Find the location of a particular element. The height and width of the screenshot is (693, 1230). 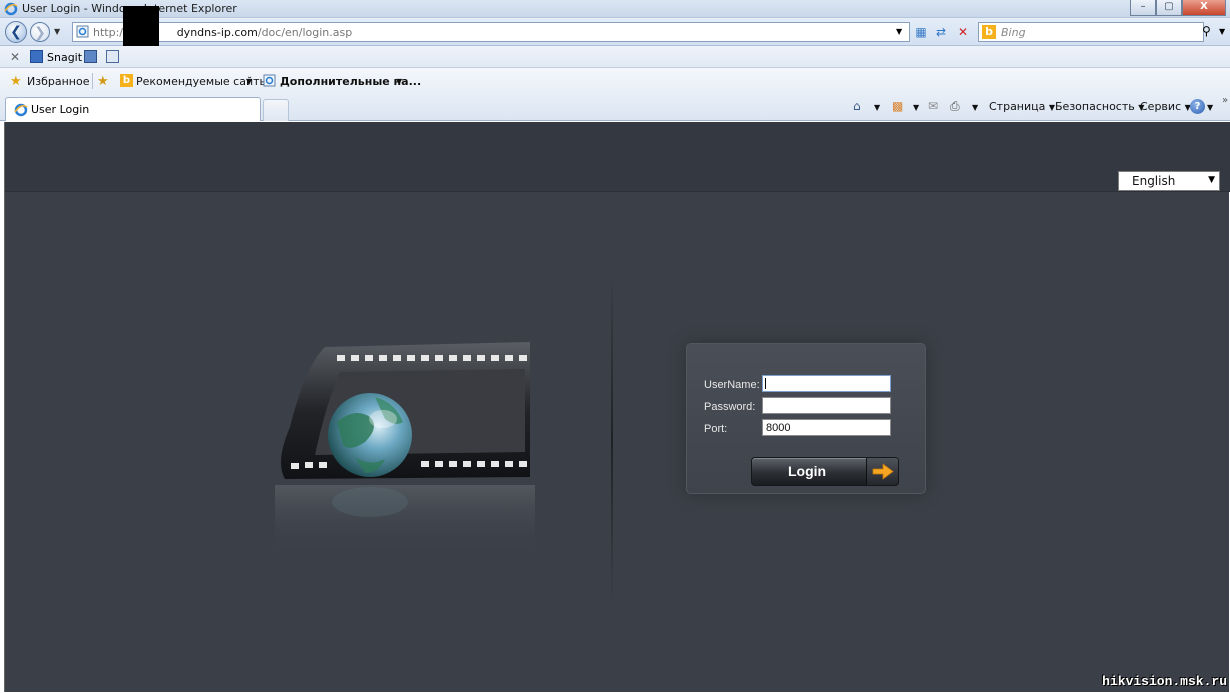

ie-page-icon is located at coordinates (269, 80).